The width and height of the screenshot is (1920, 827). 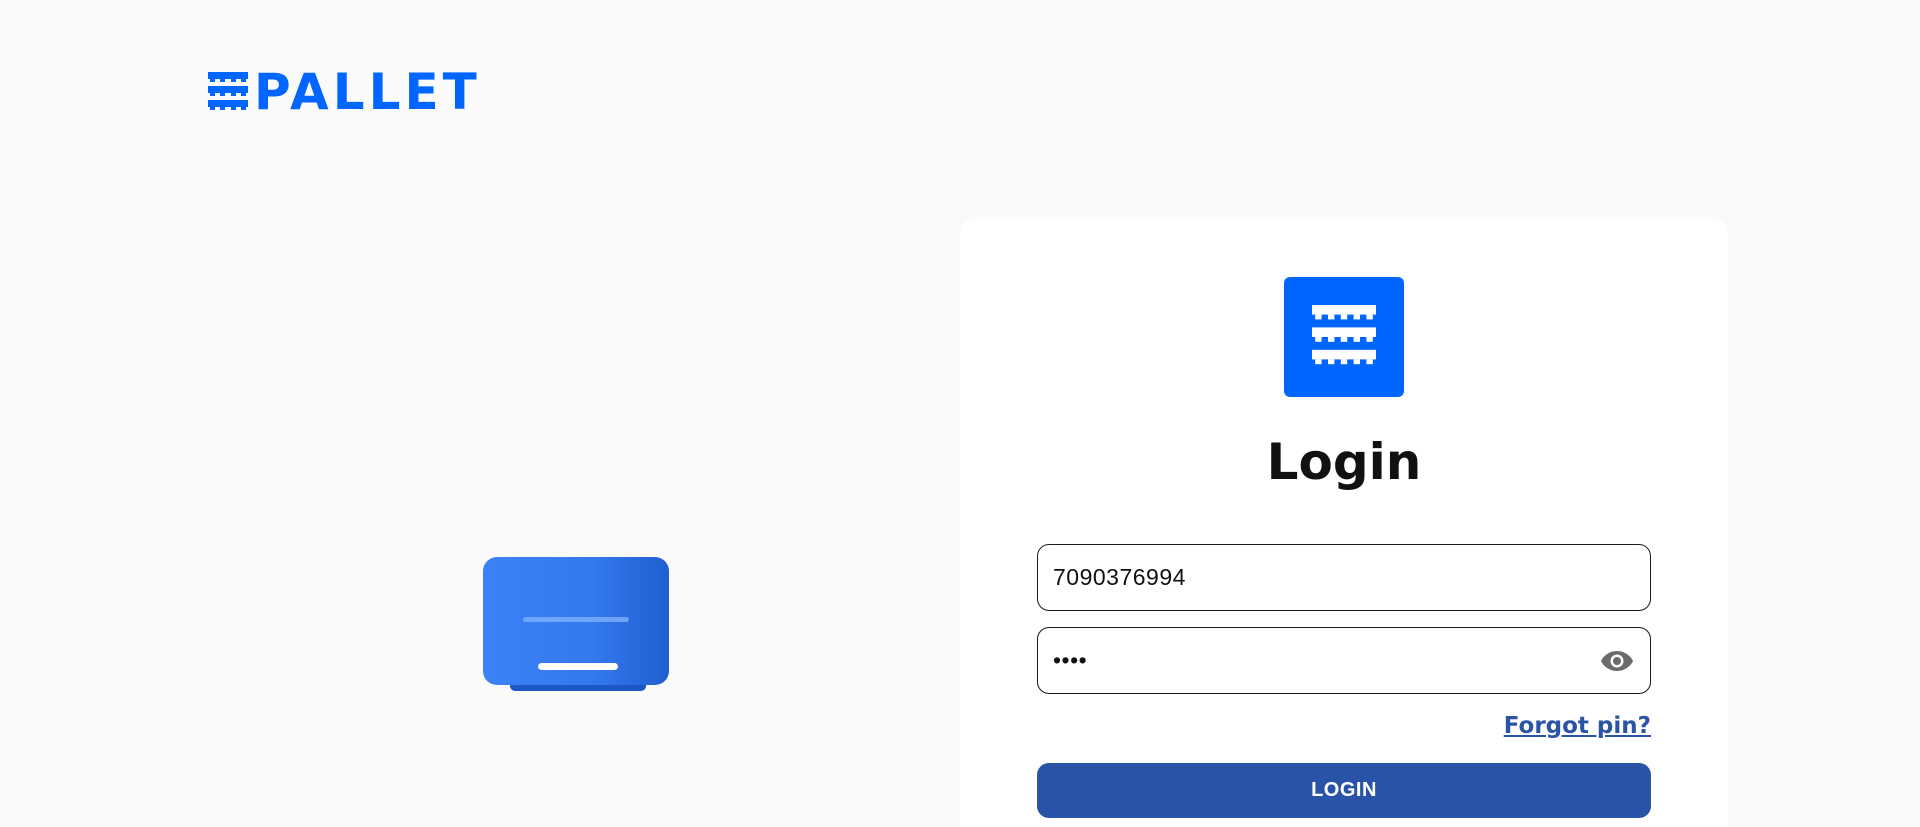 I want to click on pin-field, so click(x=1344, y=660).